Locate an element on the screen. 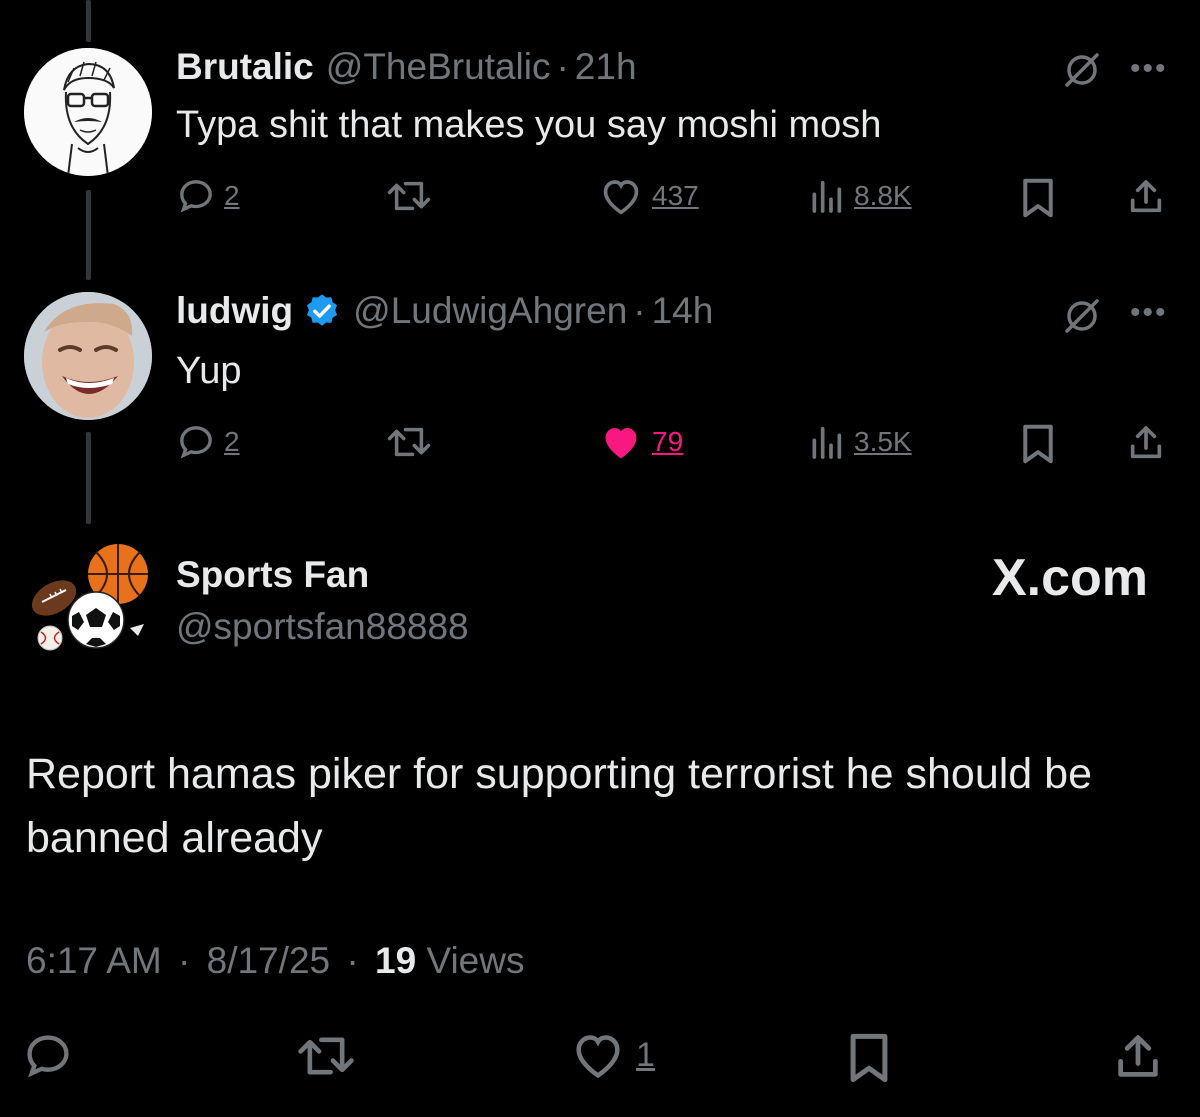 The height and width of the screenshot is (1117, 1200). like-count: 1 is located at coordinates (645, 1054).